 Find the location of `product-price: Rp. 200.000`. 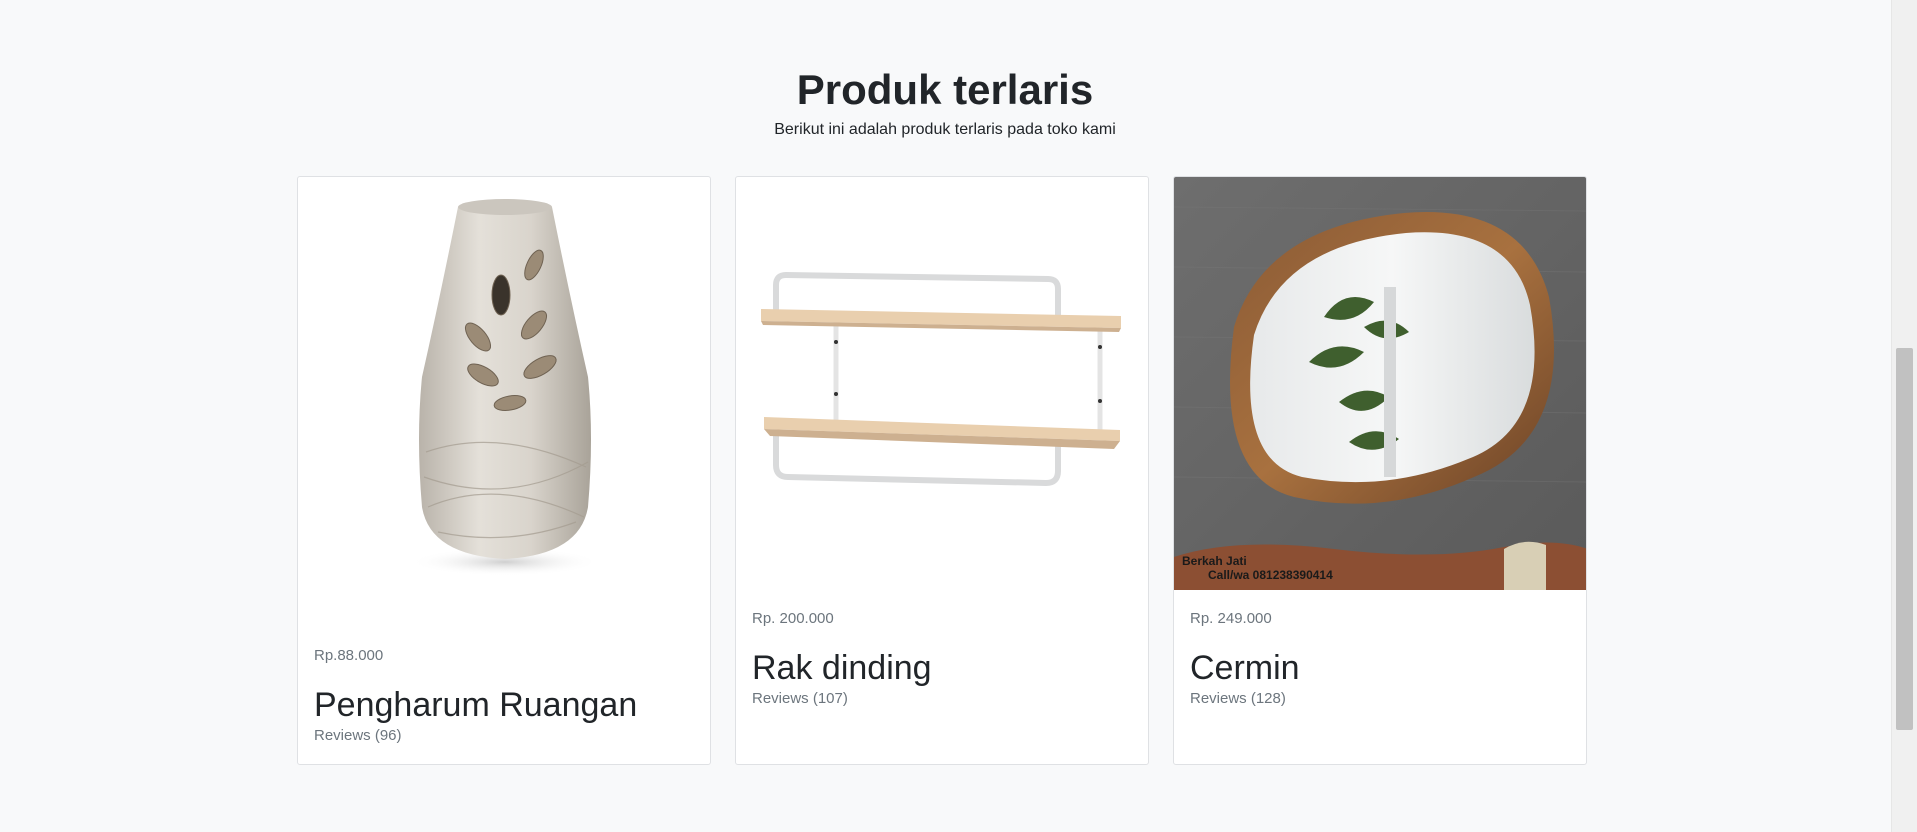

product-price: Rp. 200.000 is located at coordinates (793, 618).